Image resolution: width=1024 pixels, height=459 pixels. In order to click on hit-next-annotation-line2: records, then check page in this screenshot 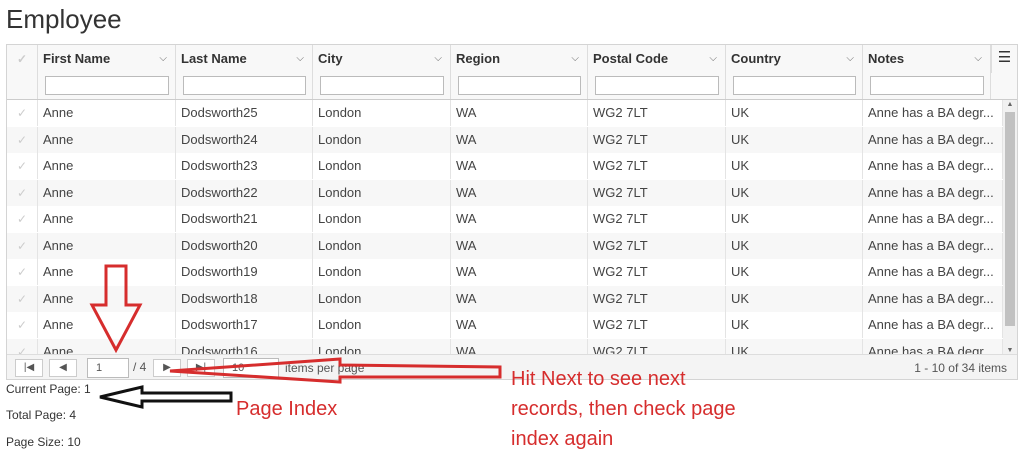, I will do `click(623, 409)`.